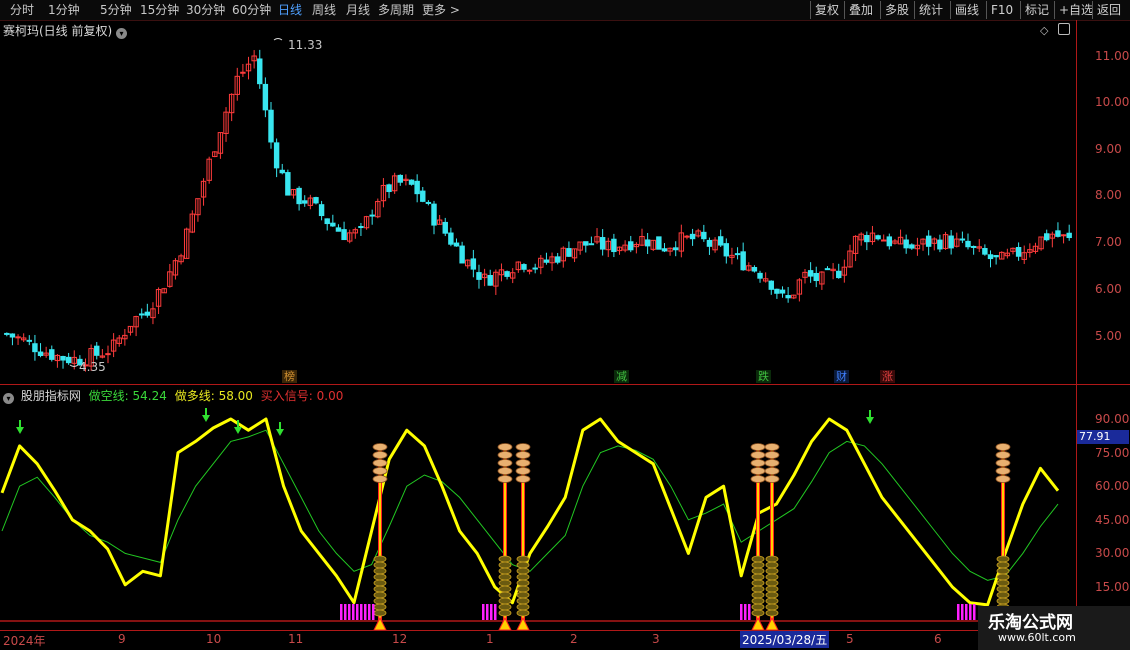  Describe the element at coordinates (826, 10) in the screenshot. I see `adjust-button: 复权` at that location.